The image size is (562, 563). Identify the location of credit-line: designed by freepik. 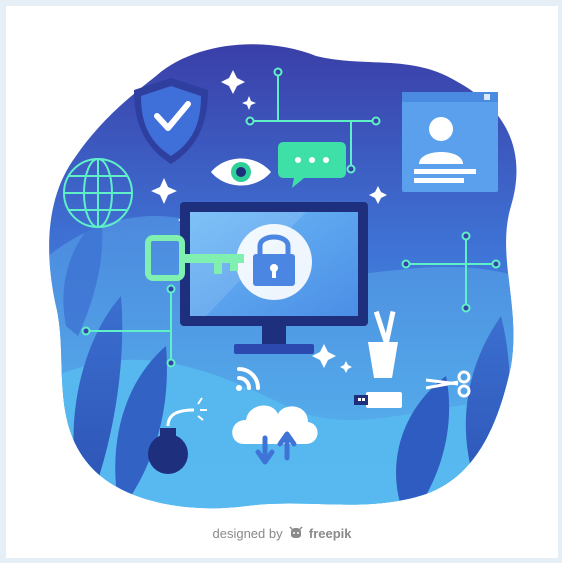
(282, 533).